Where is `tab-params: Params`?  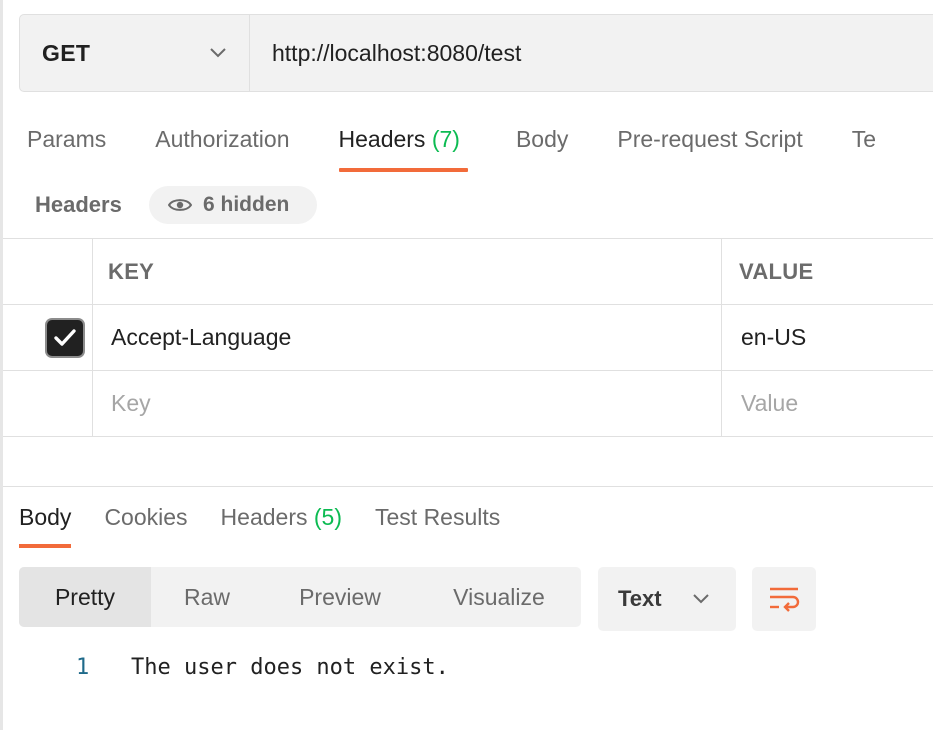 tab-params: Params is located at coordinates (66, 141).